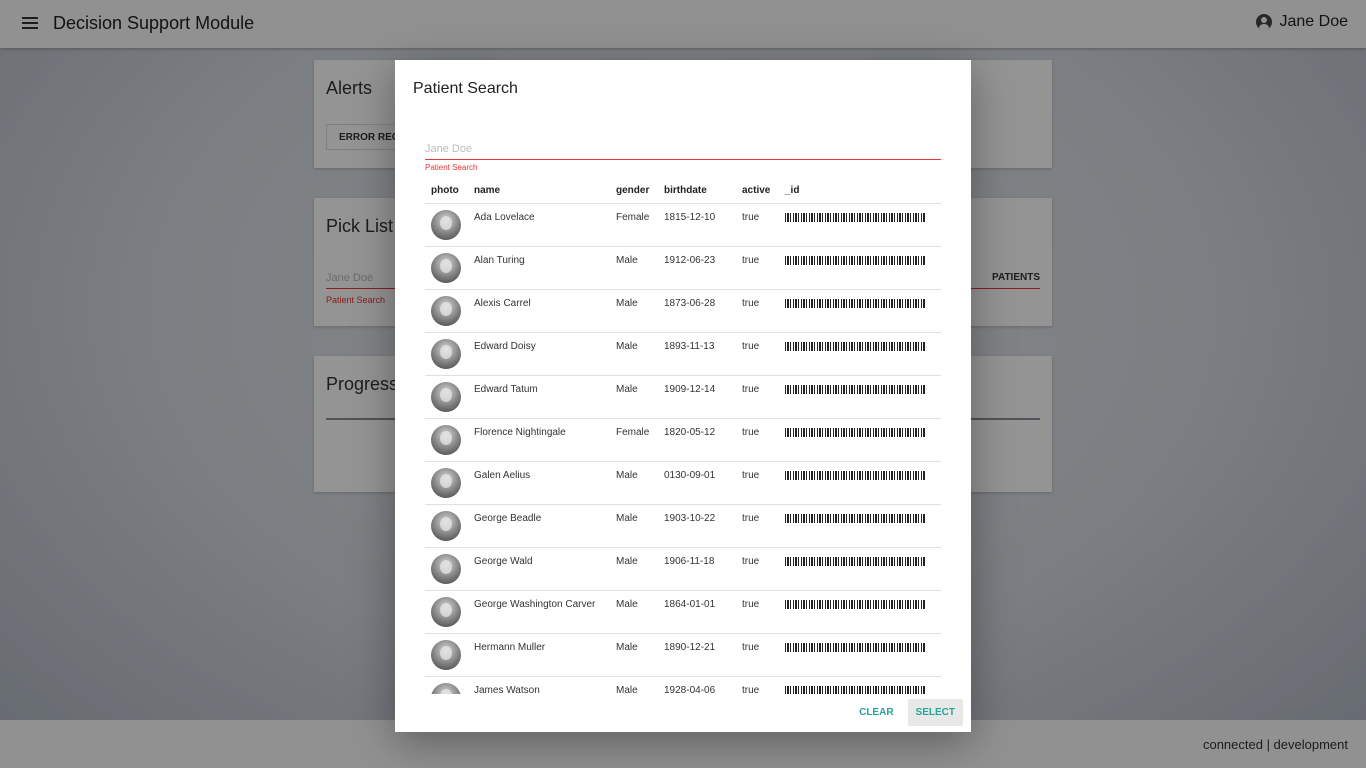 This screenshot has height=768, width=1366. I want to click on patient-name: Alexis Carrel, so click(539, 311).